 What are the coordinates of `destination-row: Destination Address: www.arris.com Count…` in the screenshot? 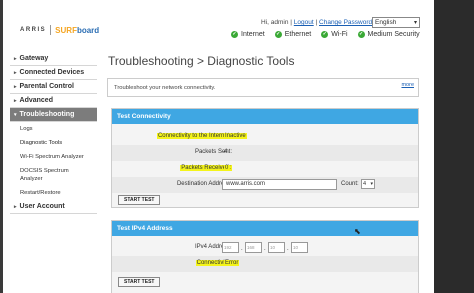 It's located at (265, 185).